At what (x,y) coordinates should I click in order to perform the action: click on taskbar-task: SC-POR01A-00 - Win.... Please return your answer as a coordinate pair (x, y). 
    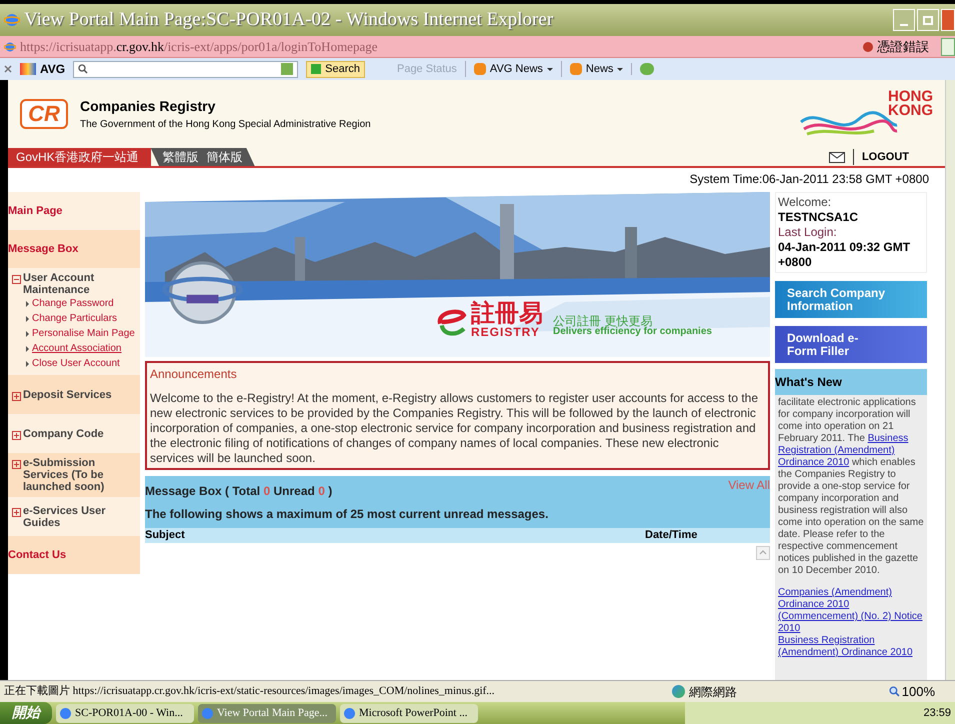
    Looking at the image, I should click on (125, 713).